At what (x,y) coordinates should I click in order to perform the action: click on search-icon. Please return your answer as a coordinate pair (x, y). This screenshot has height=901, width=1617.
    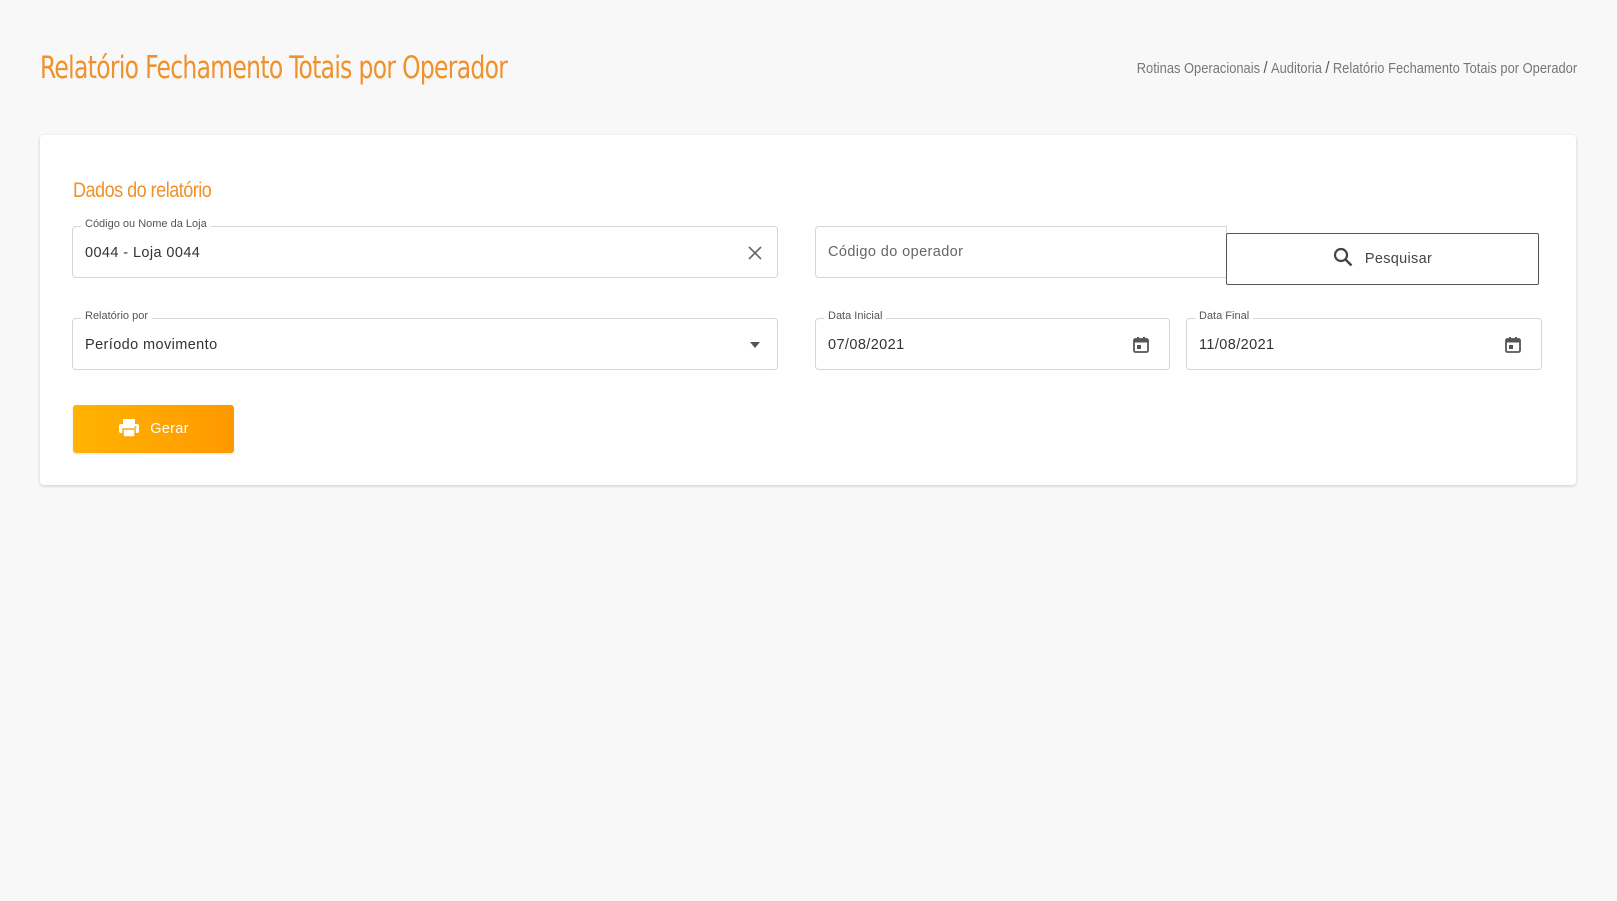
    Looking at the image, I should click on (1343, 259).